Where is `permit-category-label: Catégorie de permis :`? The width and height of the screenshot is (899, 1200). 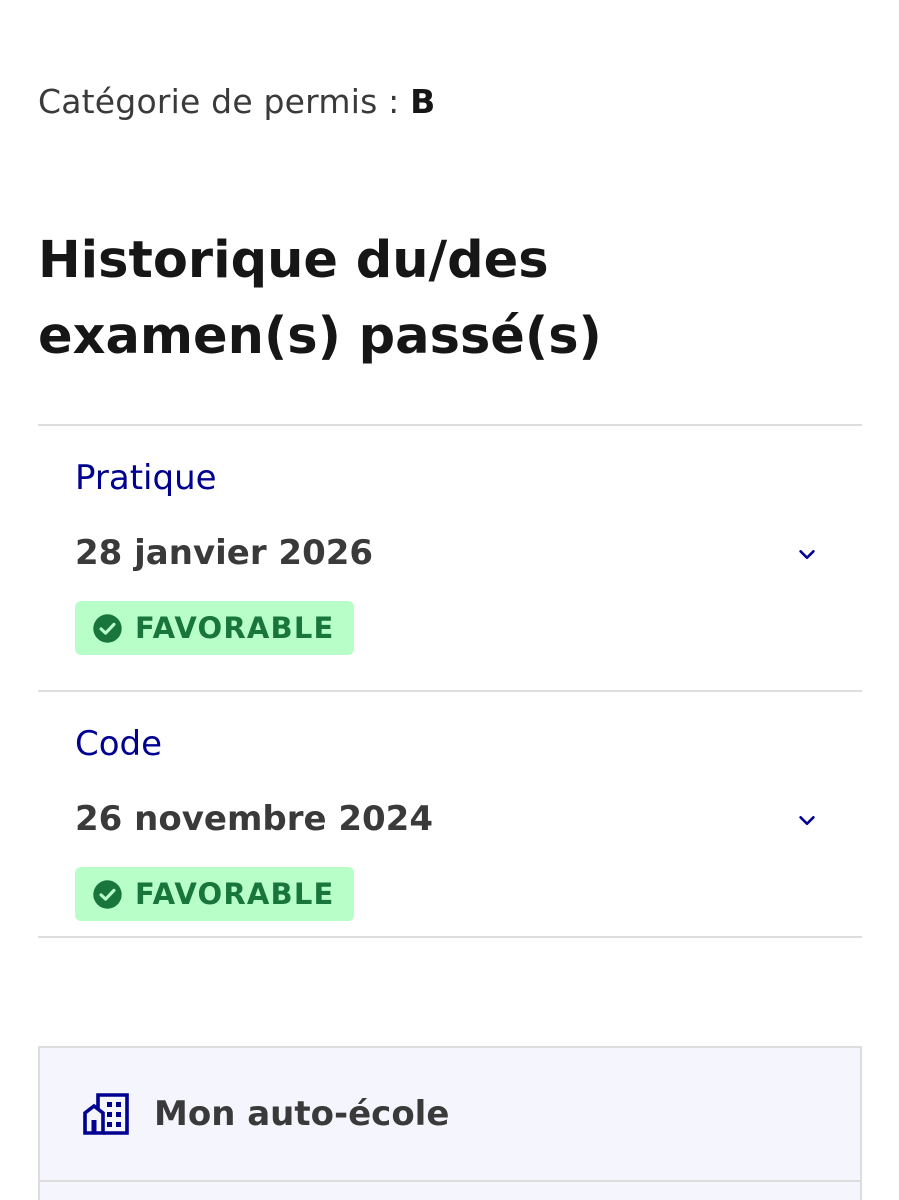
permit-category-label: Catégorie de permis : is located at coordinates (219, 101).